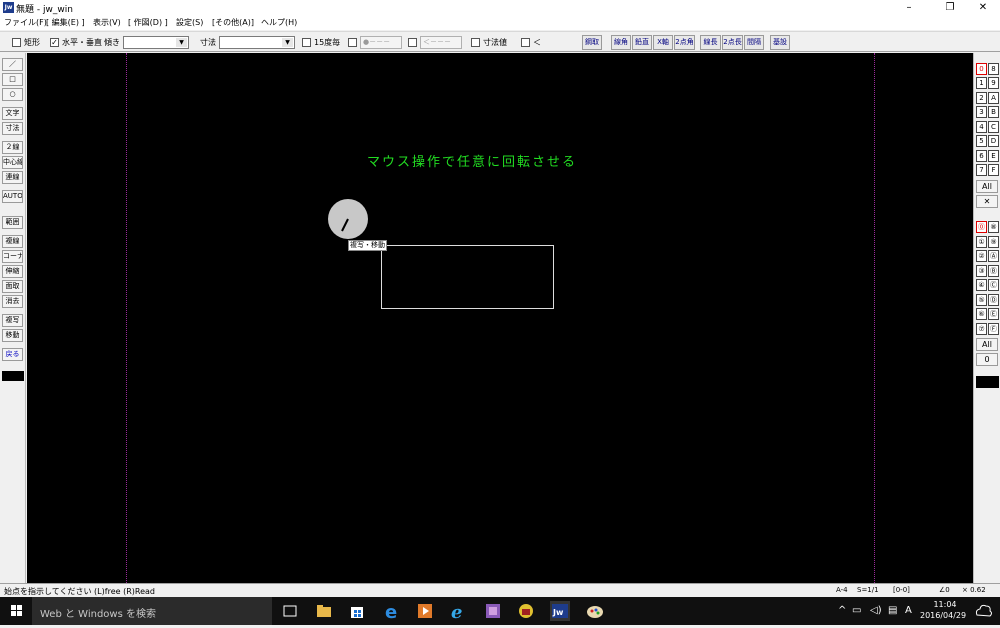 The width and height of the screenshot is (1000, 628). What do you see at coordinates (12, 320) in the screenshot?
I see `tool-copy: 複写` at bounding box center [12, 320].